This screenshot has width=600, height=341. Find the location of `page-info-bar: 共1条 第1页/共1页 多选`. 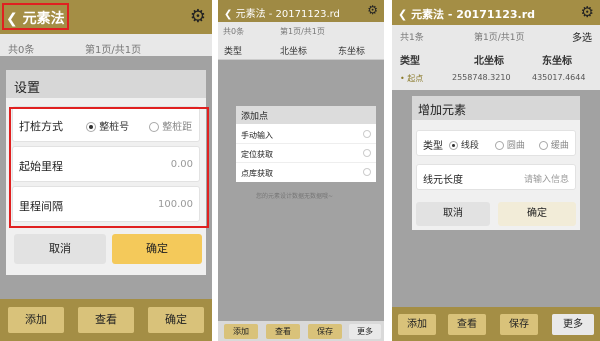

page-info-bar: 共1条 第1页/共1页 多选 is located at coordinates (496, 36).